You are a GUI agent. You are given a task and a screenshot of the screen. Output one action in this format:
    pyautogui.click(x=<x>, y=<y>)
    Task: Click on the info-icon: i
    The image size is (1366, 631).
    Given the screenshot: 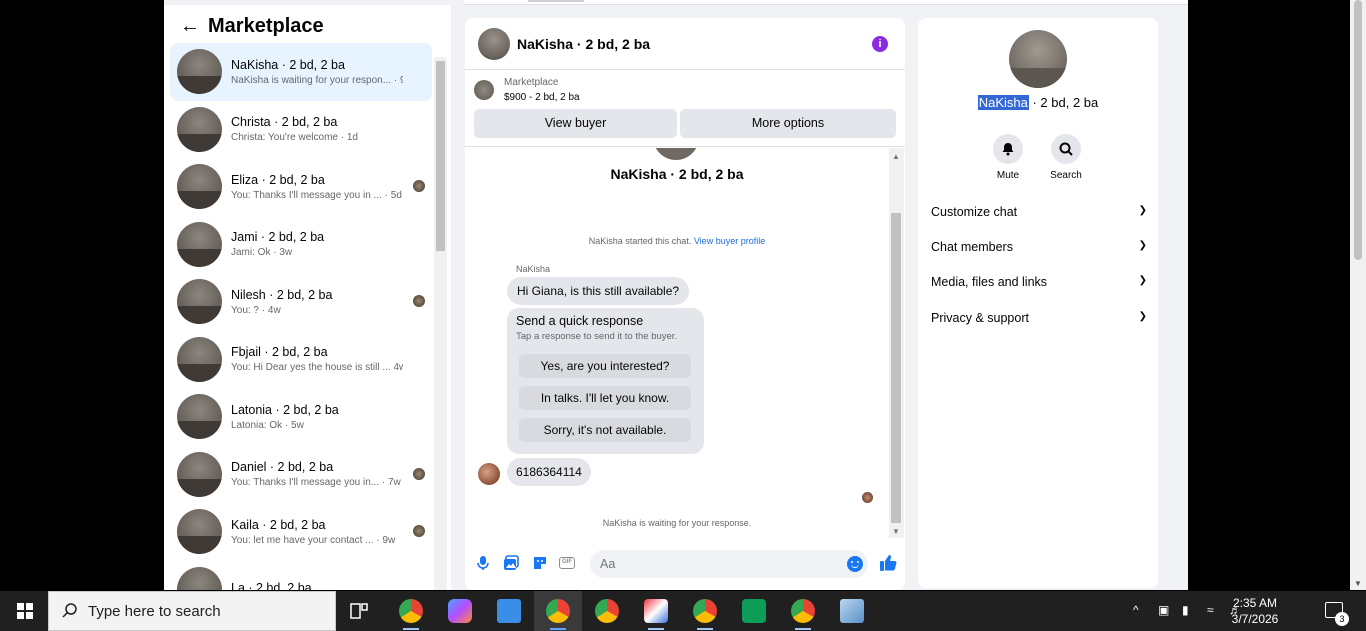 What is the action you would take?
    pyautogui.click(x=880, y=44)
    